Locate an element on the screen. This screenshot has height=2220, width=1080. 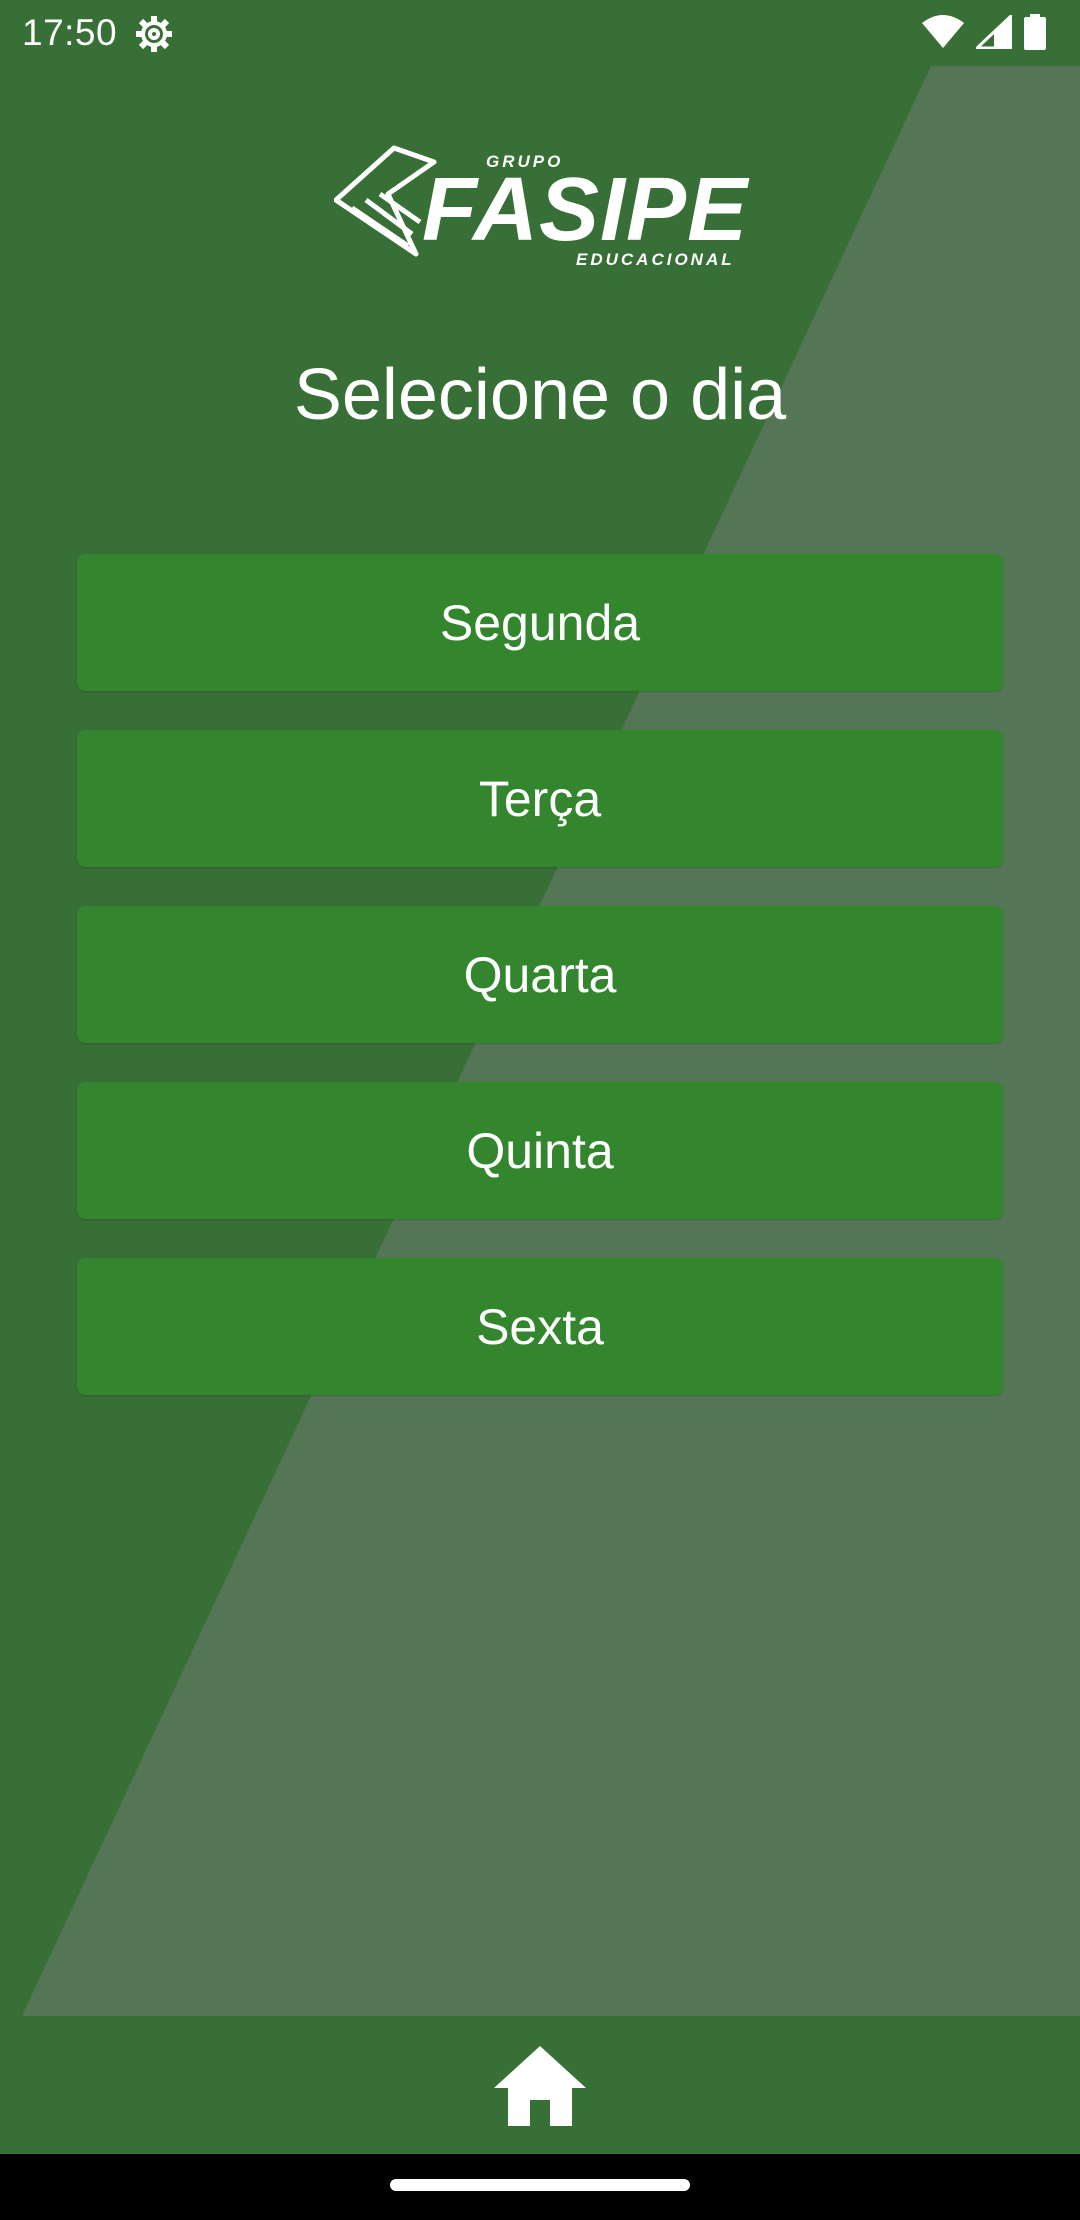
status-bar: 17:50 is located at coordinates (540, 33).